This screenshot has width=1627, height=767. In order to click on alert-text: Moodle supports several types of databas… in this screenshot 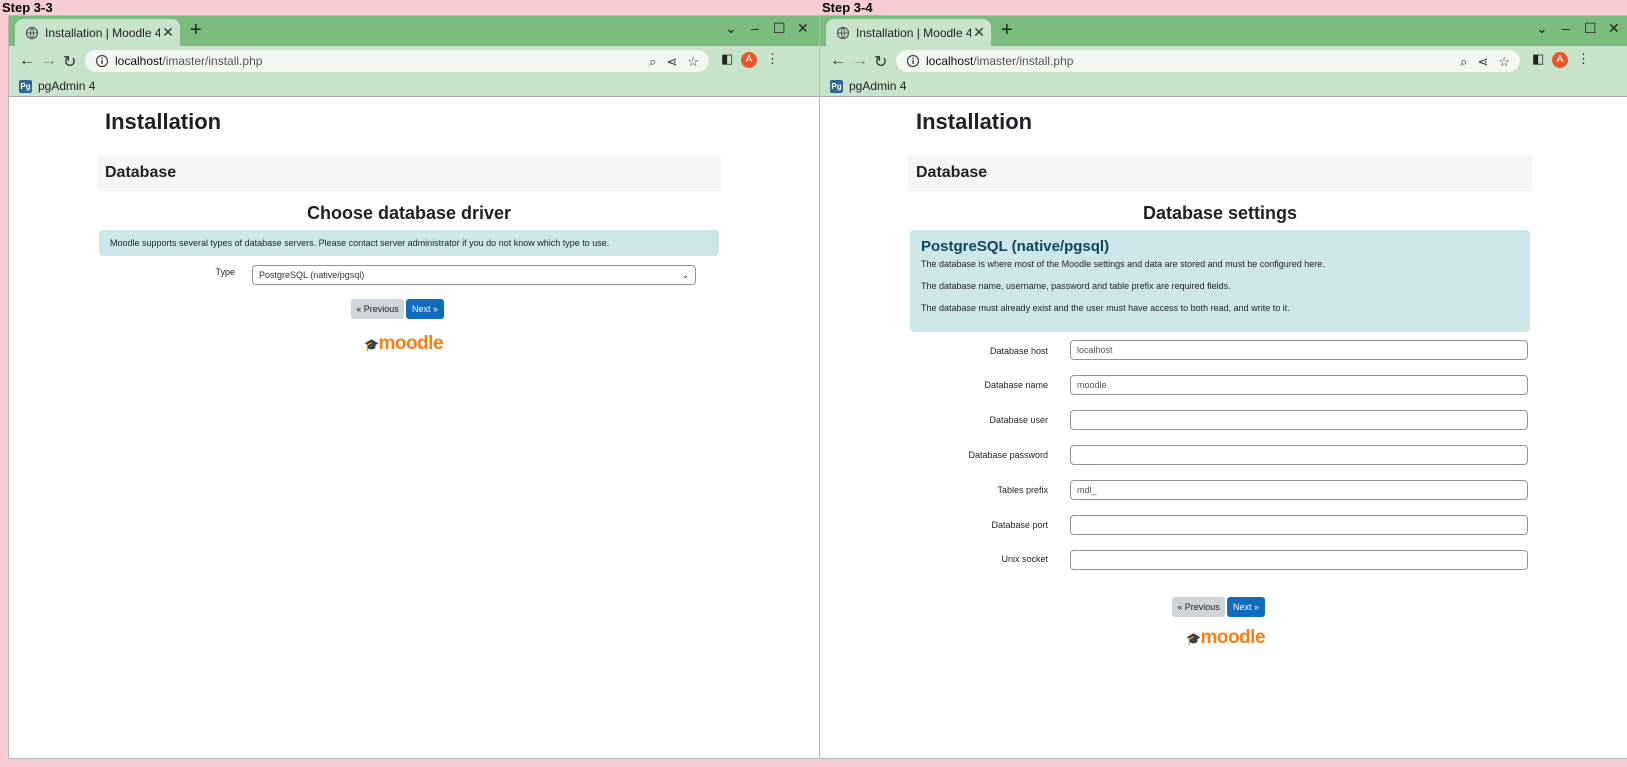, I will do `click(360, 243)`.